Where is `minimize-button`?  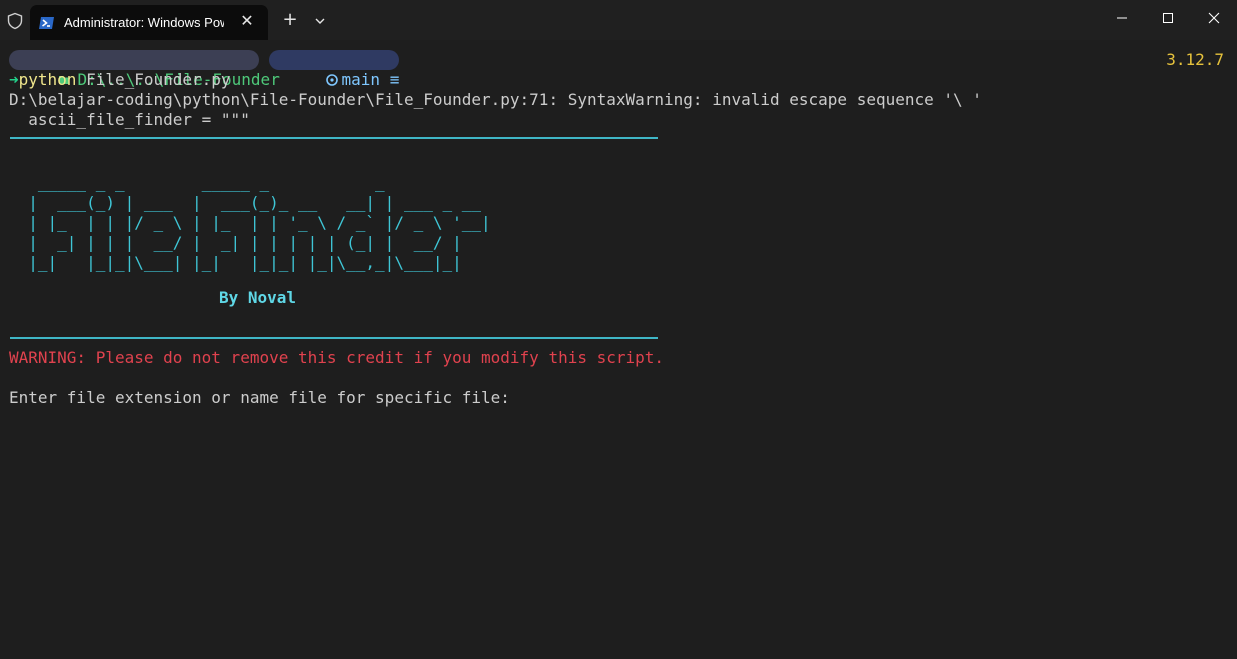
minimize-button is located at coordinates (1122, 18).